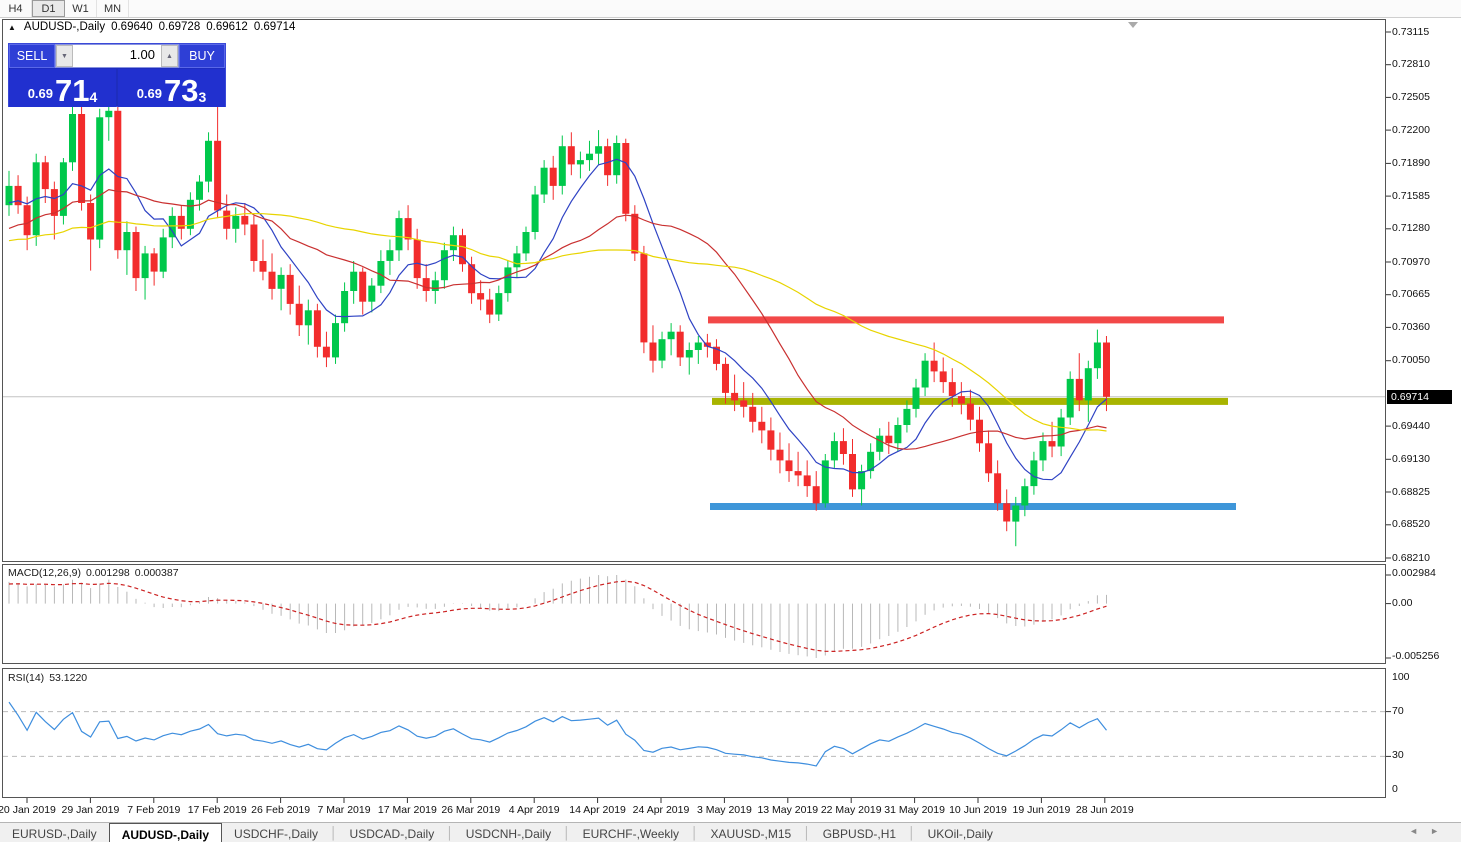  Describe the element at coordinates (54, 832) in the screenshot. I see `chart-tab-eurusd: EURUSD-,Daily` at that location.